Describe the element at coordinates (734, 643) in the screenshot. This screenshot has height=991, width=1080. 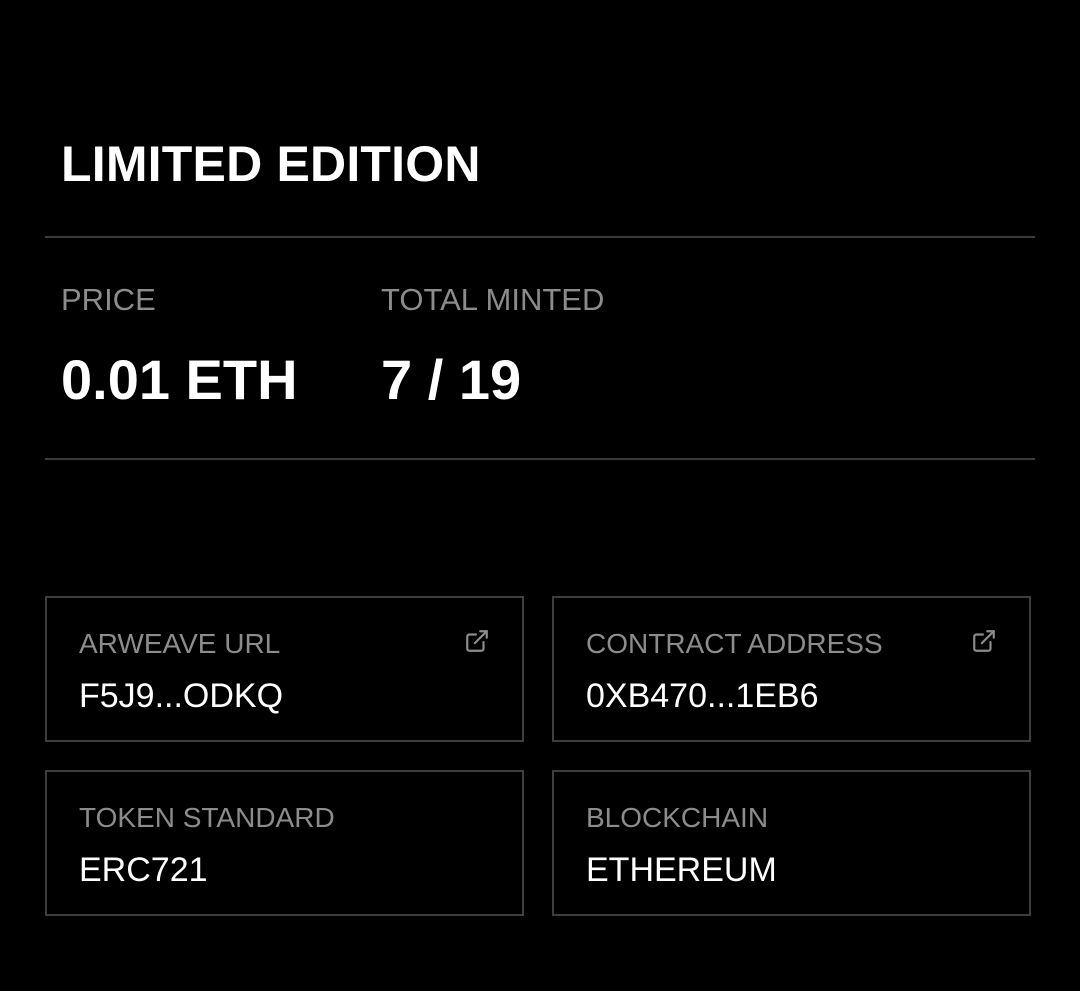
I see `contract-address-label: CONTRACT ADDRESS` at that location.